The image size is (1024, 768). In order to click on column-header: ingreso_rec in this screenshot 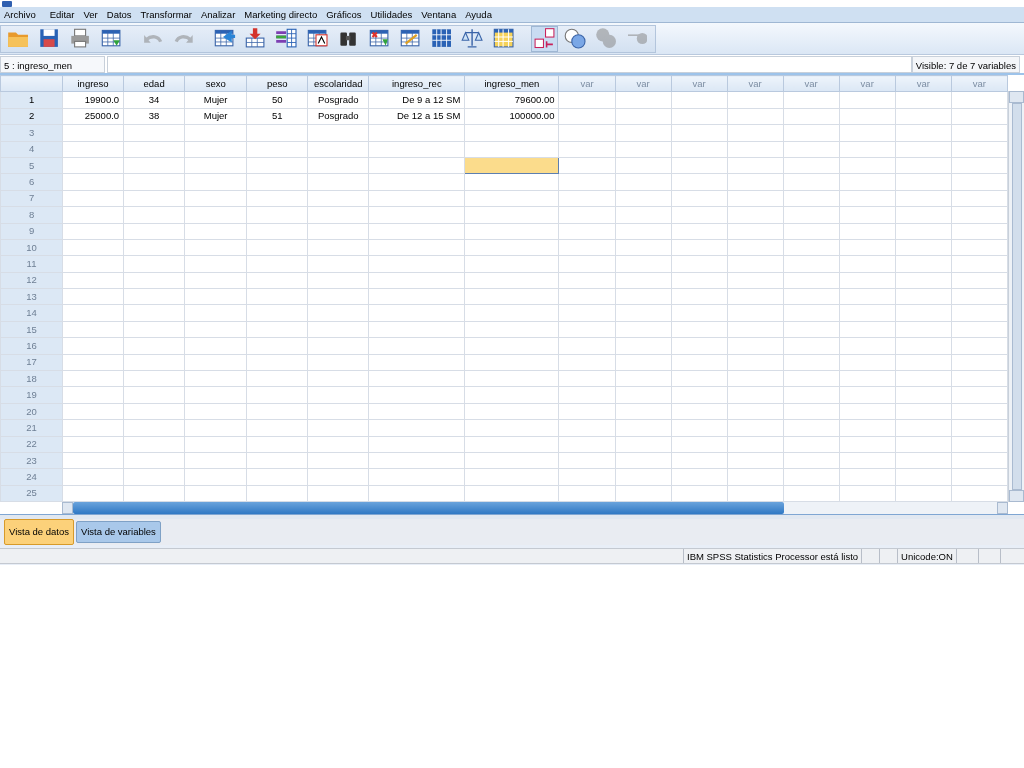, I will do `click(416, 83)`.